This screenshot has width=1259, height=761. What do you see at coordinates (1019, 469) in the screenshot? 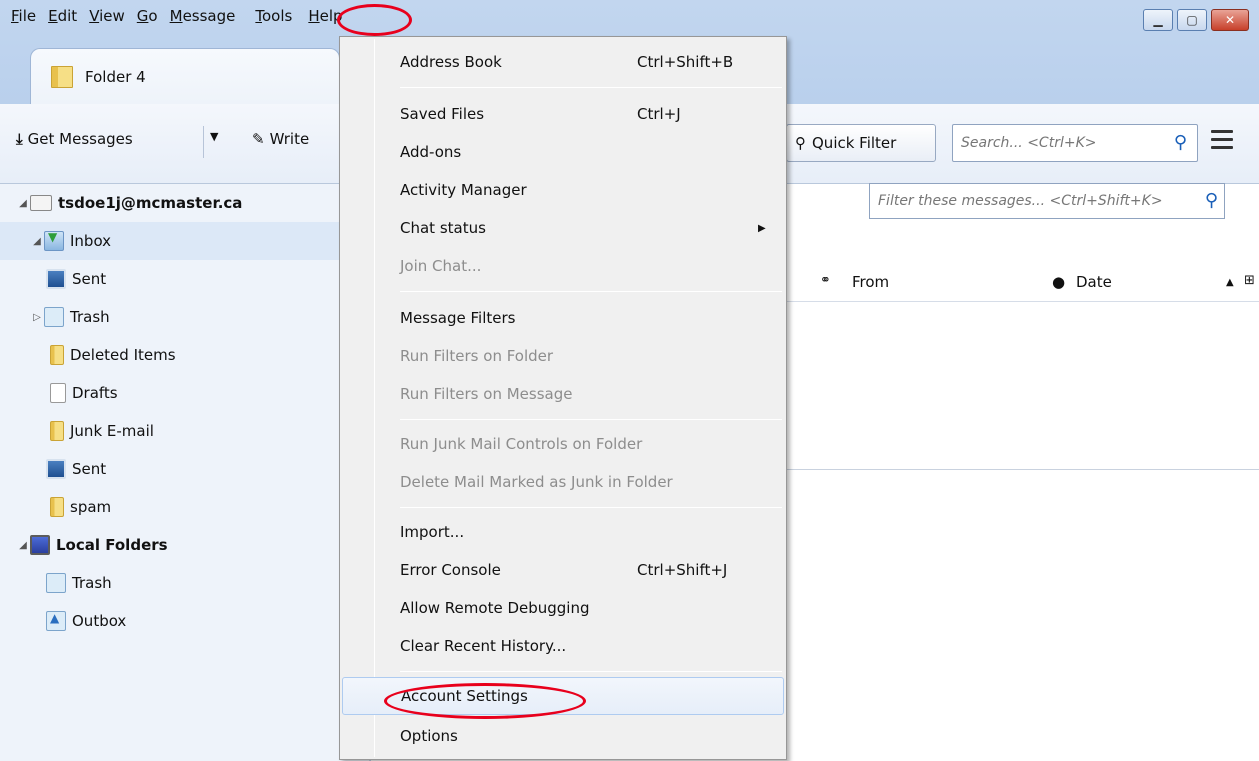
I see `pane-divider` at bounding box center [1019, 469].